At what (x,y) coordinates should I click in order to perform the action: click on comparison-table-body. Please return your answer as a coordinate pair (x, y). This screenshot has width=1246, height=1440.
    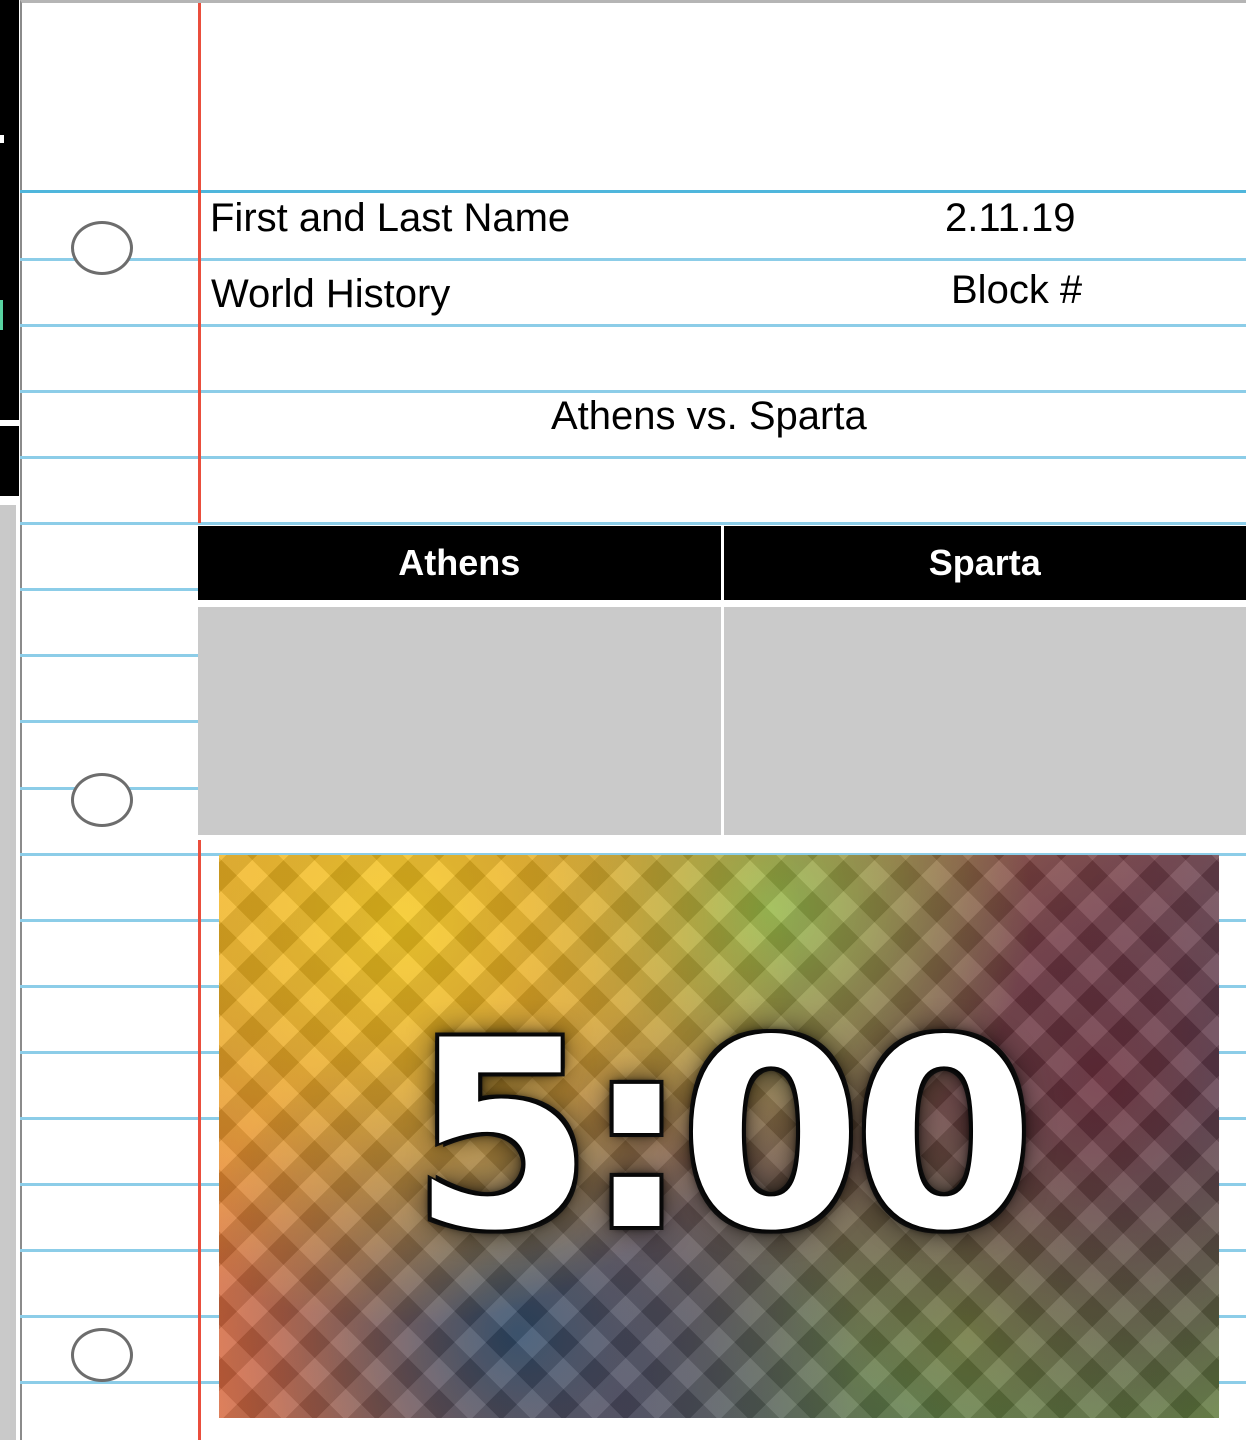
    Looking at the image, I should click on (722, 721).